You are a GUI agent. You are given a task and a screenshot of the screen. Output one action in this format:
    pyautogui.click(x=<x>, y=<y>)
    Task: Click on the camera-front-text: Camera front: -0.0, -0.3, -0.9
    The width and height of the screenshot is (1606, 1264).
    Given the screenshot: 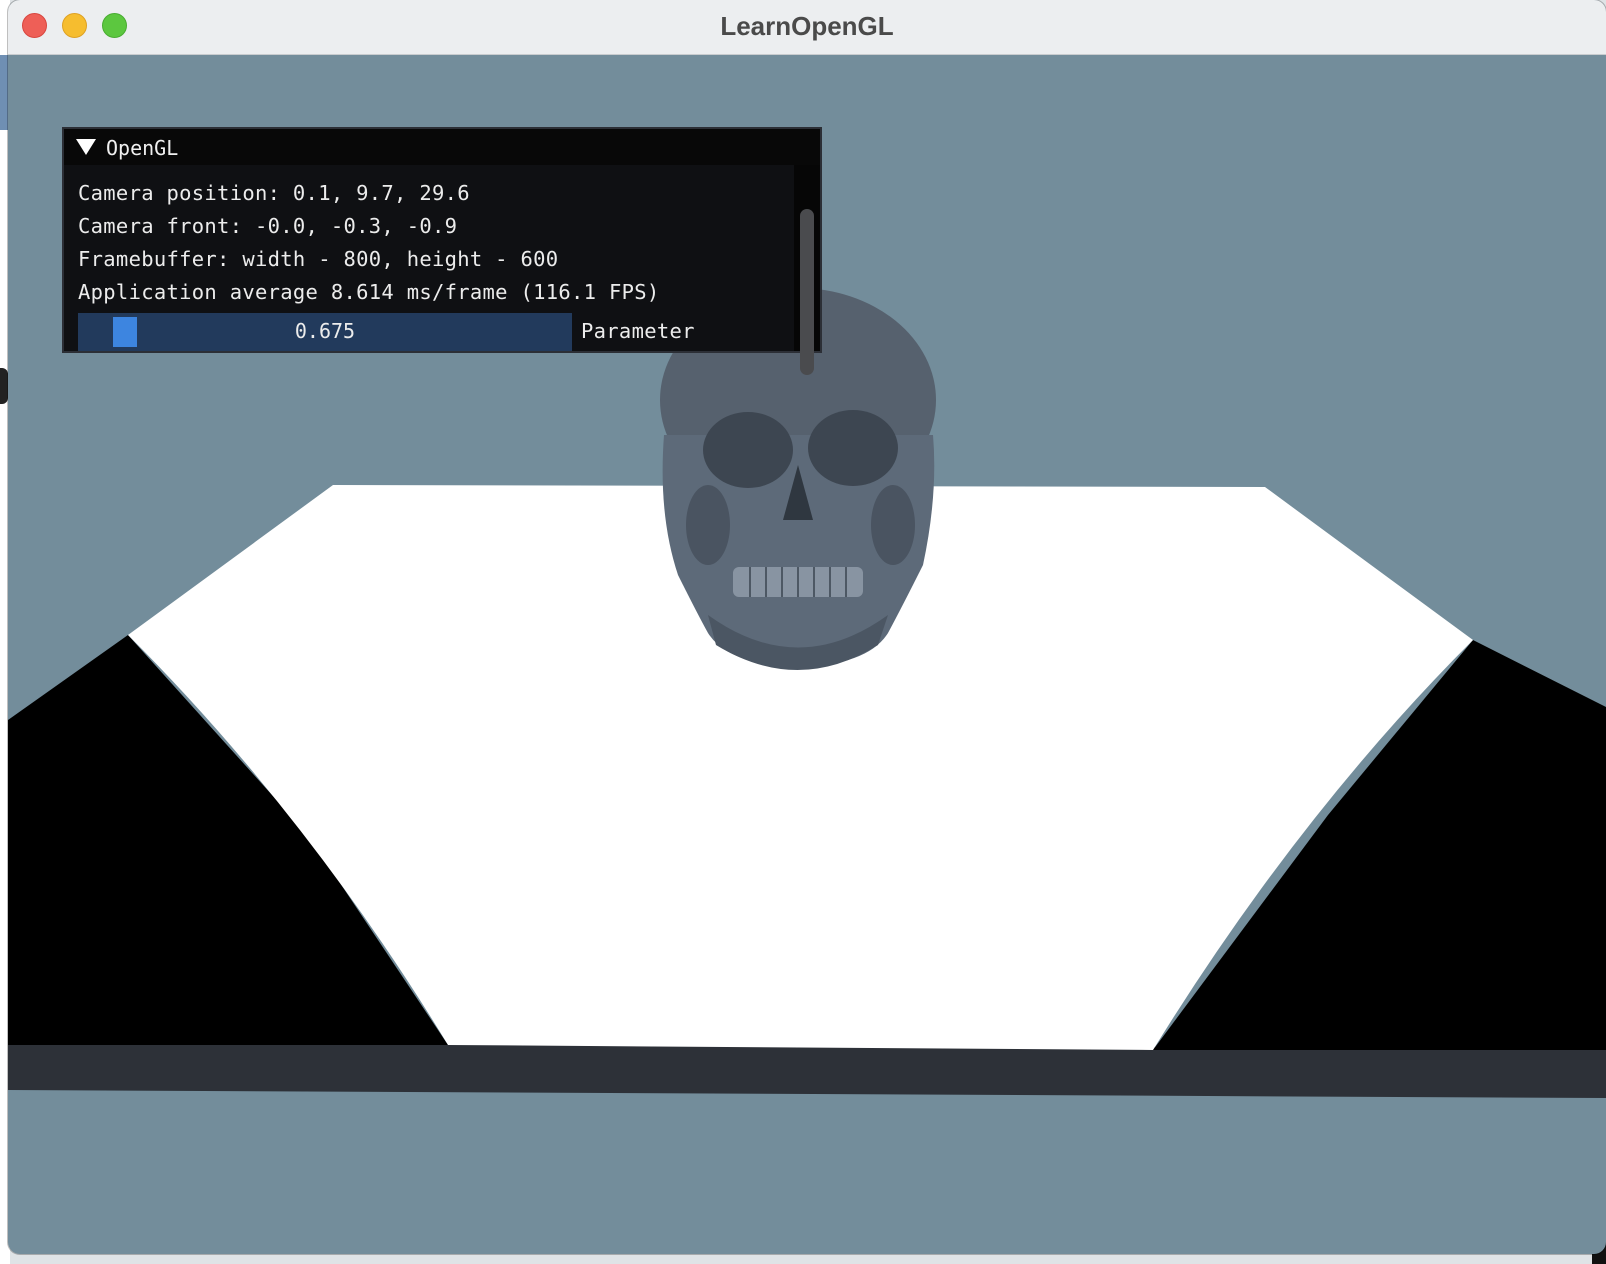 What is the action you would take?
    pyautogui.click(x=268, y=226)
    